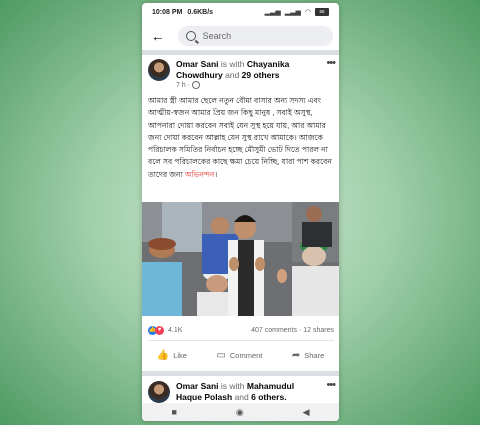  I want to click on status-bar: 10:08 PM 0.6KB/s ▂▃▅ ▂▃▅ ◠ 58, so click(240, 12).